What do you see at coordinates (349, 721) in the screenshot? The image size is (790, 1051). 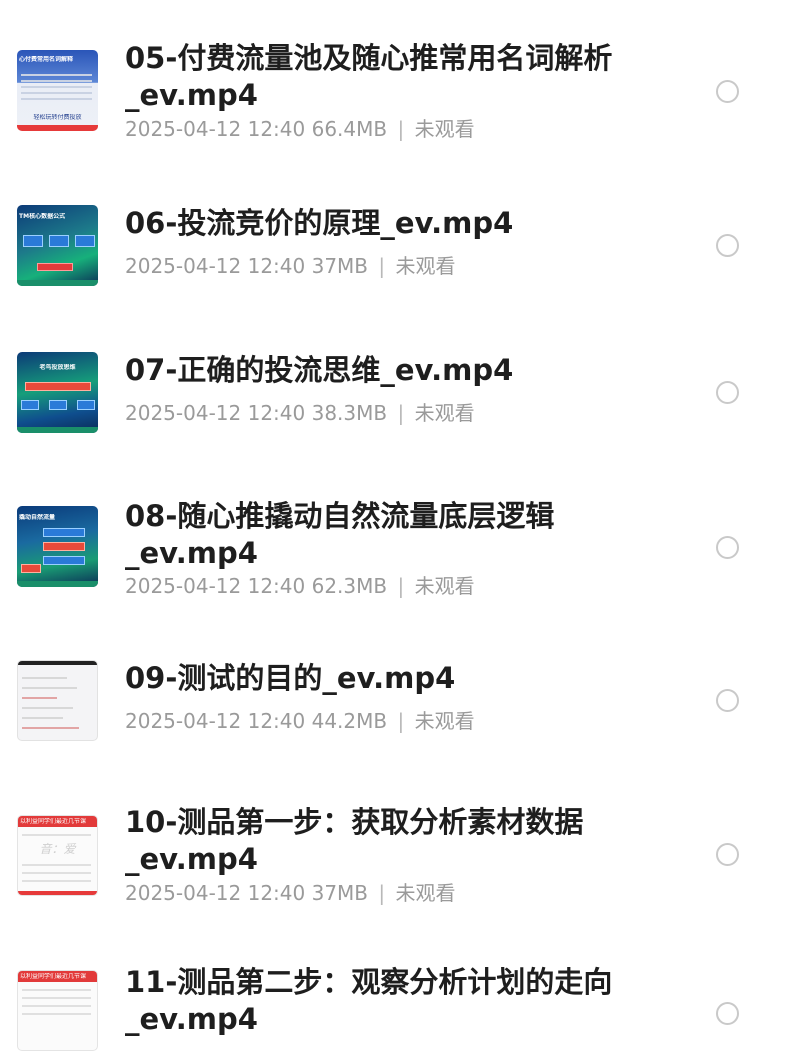 I see `file-size: 44.2MB` at bounding box center [349, 721].